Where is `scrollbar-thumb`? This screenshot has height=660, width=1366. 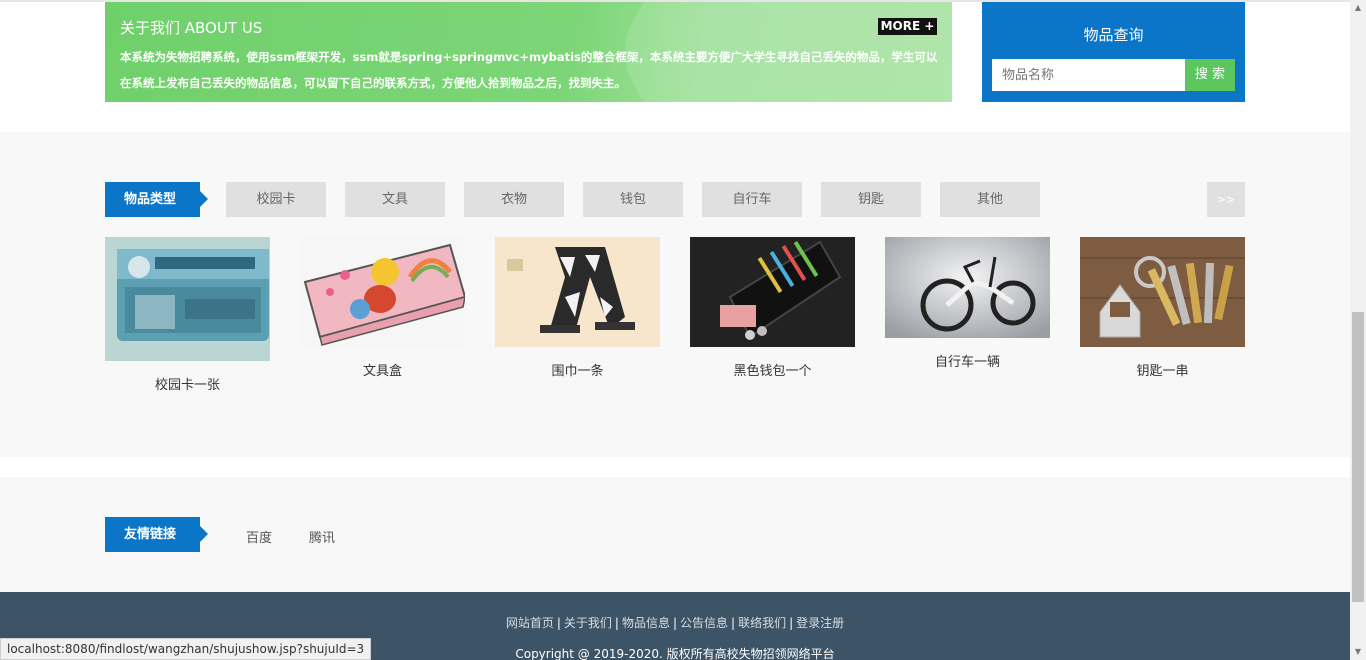
scrollbar-thumb is located at coordinates (1358, 457).